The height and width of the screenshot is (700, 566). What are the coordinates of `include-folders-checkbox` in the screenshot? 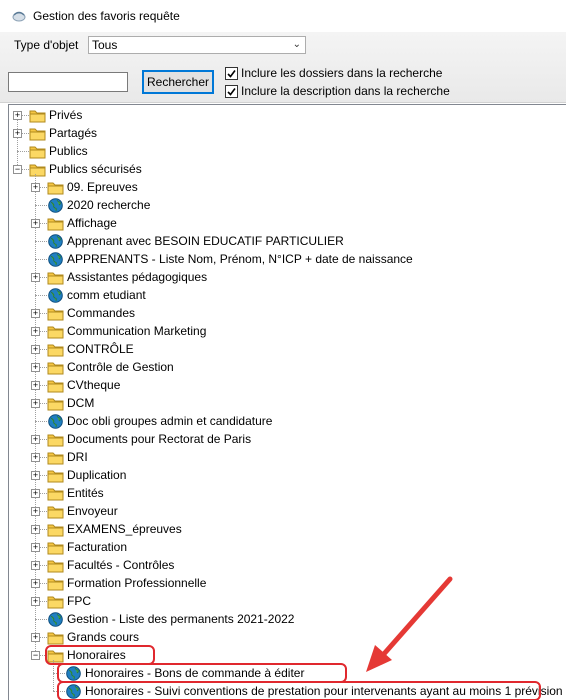 It's located at (231, 73).